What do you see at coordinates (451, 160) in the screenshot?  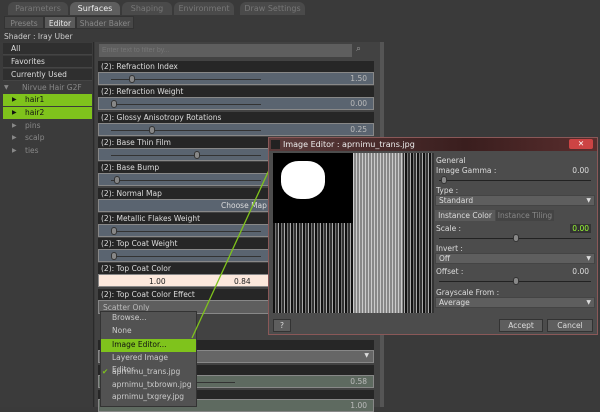 I see `general-label: General` at bounding box center [451, 160].